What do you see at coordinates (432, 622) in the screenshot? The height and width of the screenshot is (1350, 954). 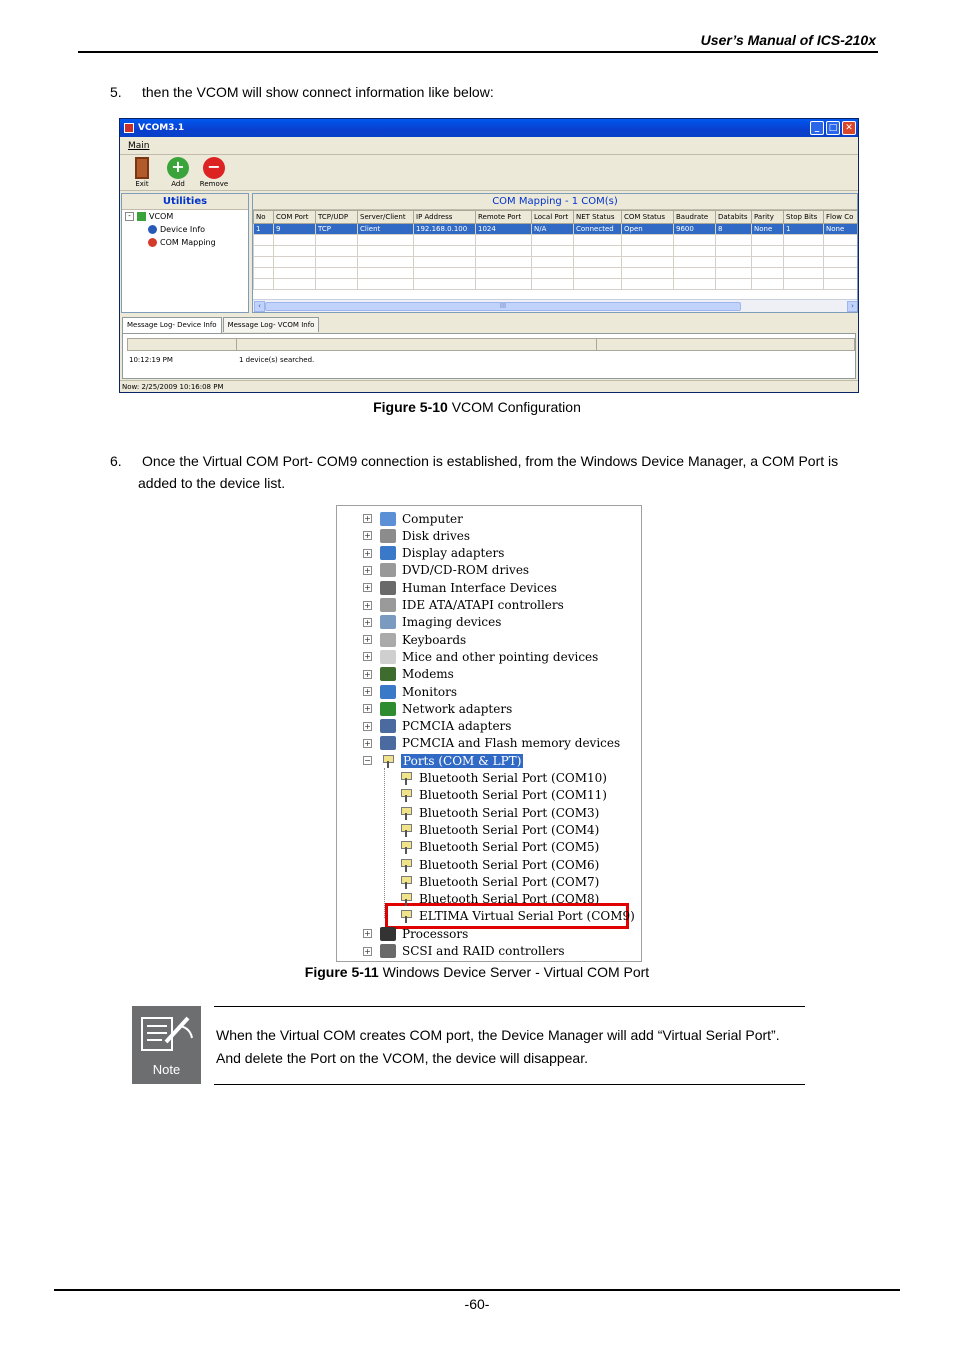 I see `device-category: + Imaging devices` at bounding box center [432, 622].